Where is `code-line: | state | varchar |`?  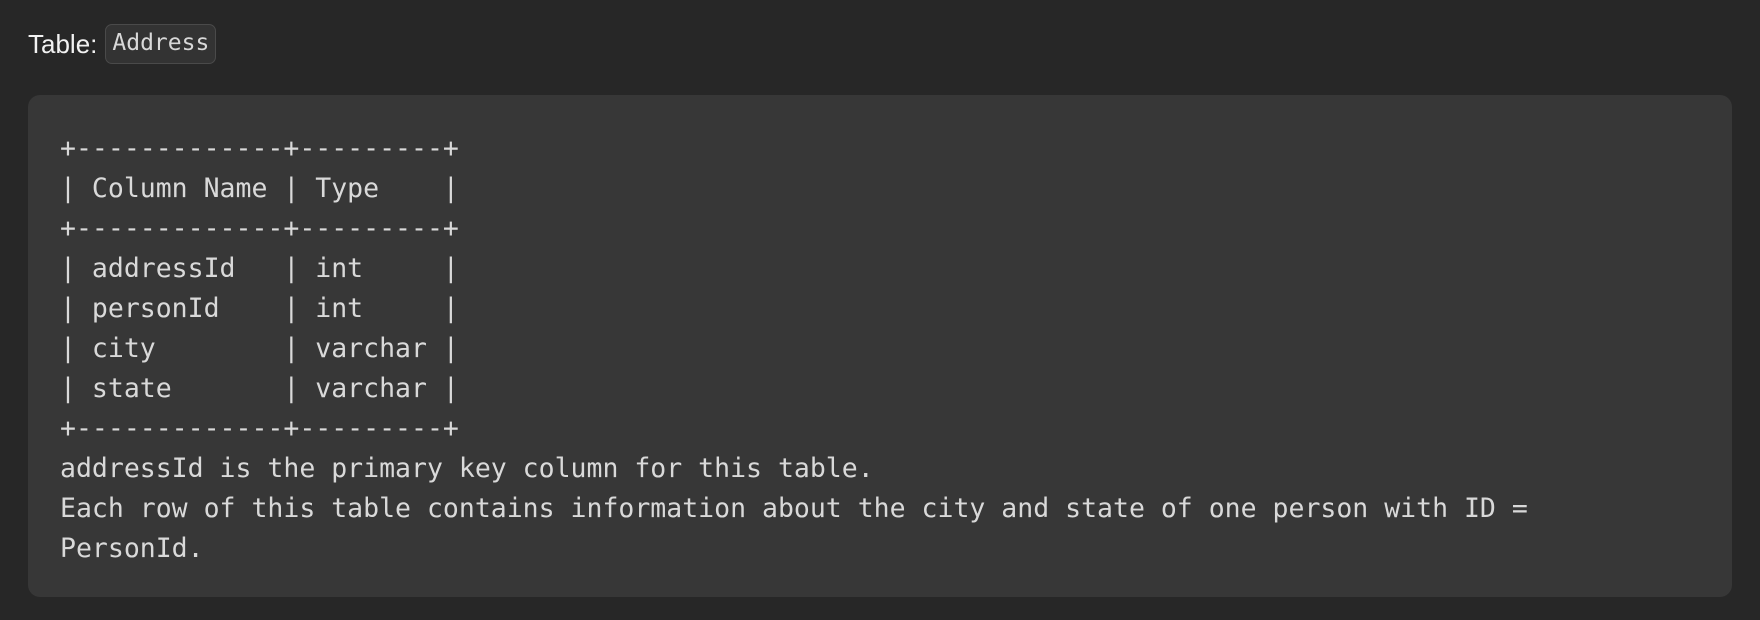 code-line: | state | varchar | is located at coordinates (259, 388).